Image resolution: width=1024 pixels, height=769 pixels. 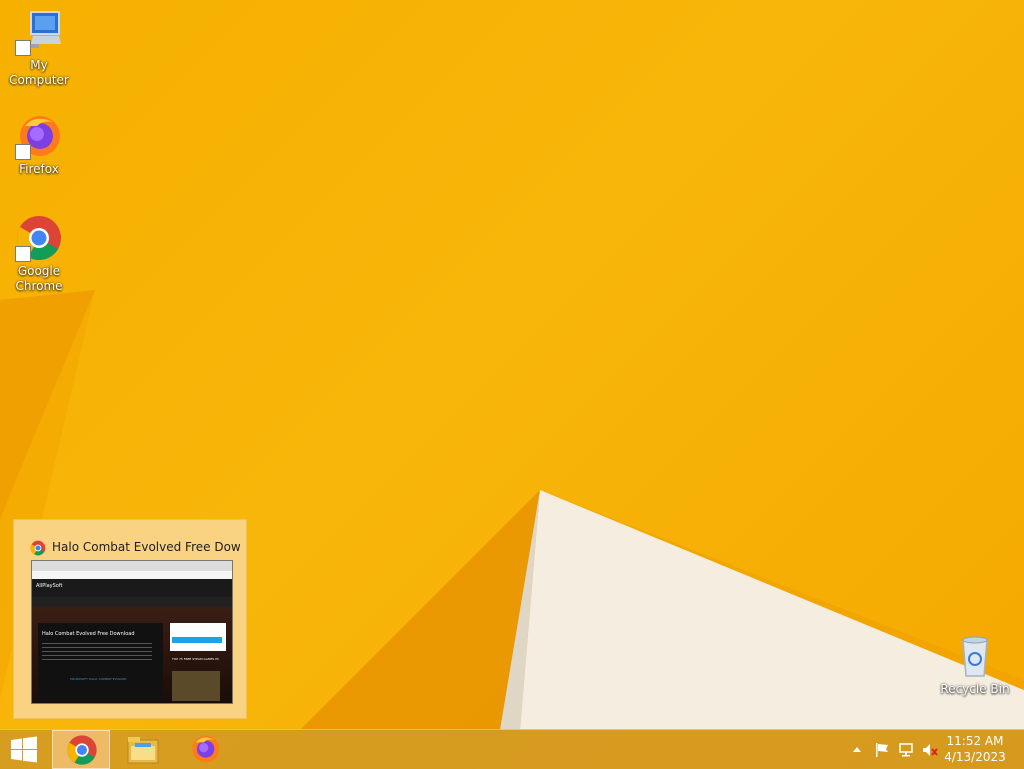 I want to click on volume-muted-icon, so click(x=930, y=750).